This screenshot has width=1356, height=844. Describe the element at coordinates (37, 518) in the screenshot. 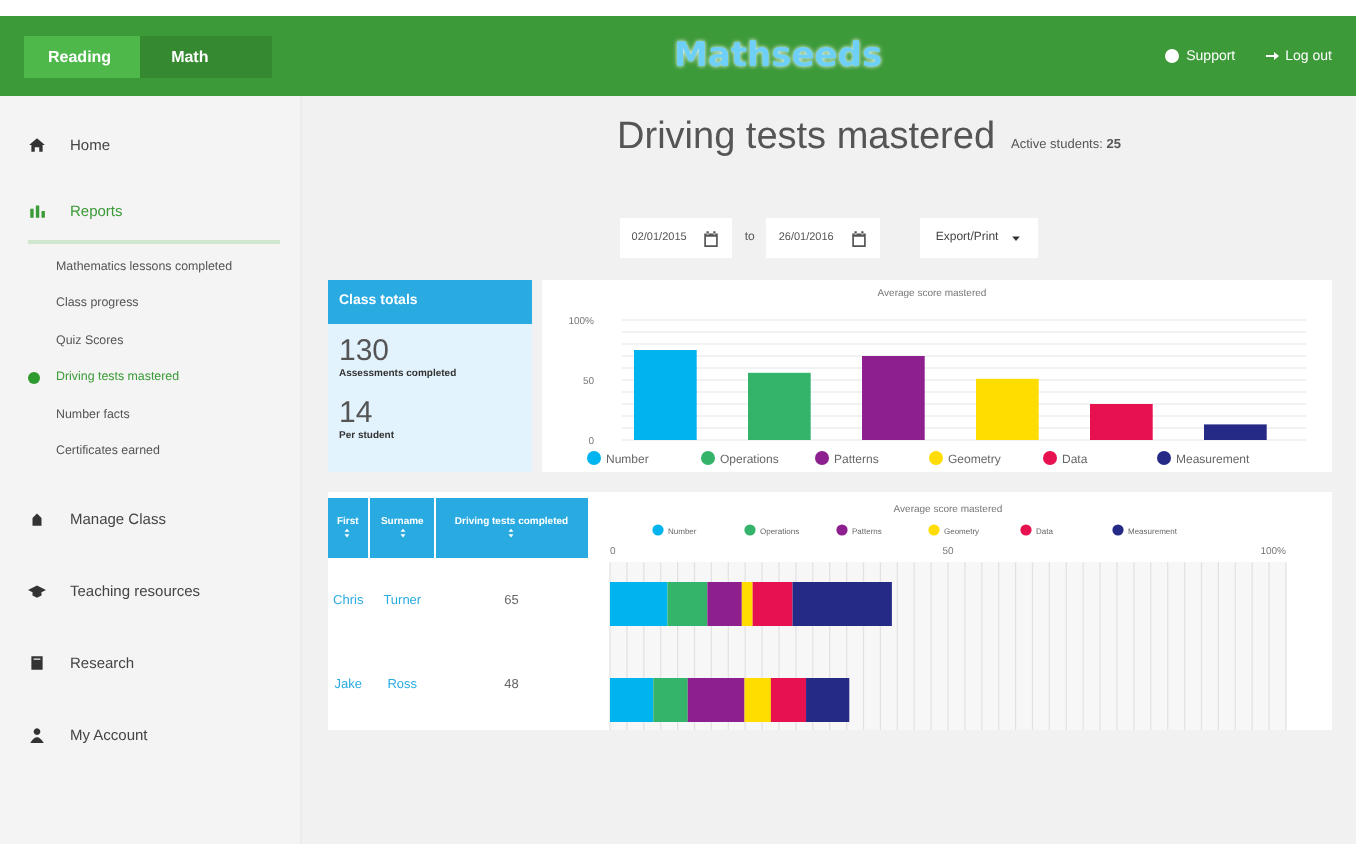

I see `house-icon` at that location.